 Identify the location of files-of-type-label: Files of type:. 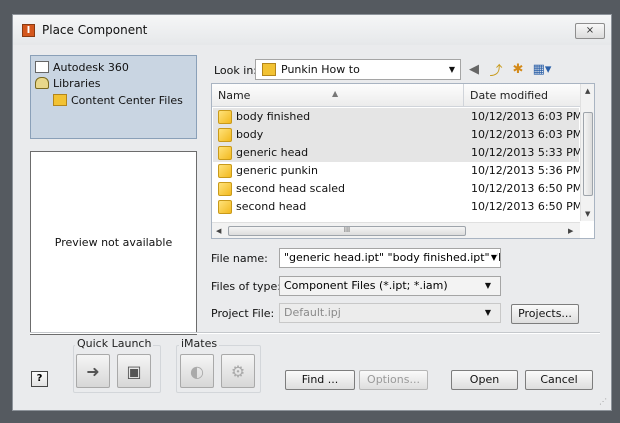
(246, 286).